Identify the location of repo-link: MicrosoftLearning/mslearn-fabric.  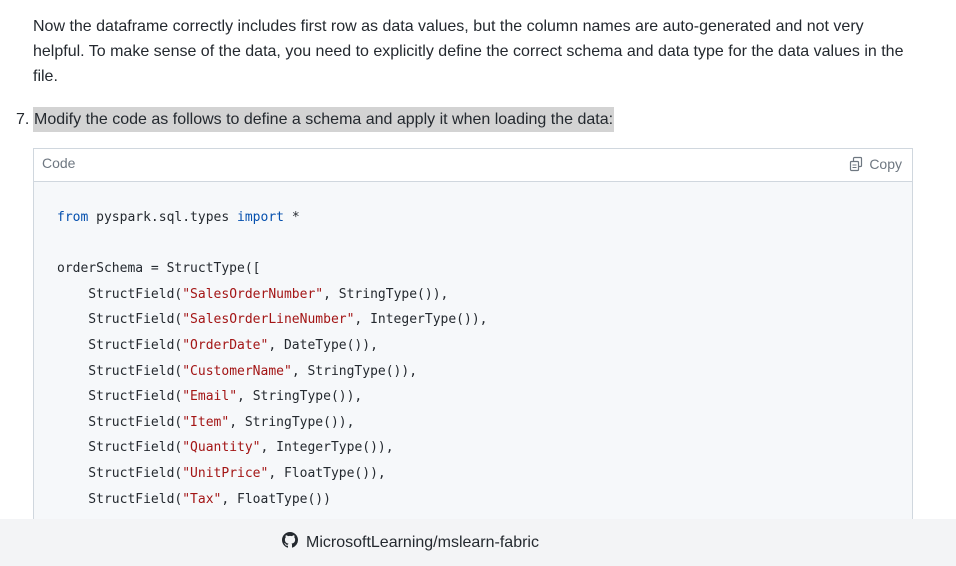
(410, 542).